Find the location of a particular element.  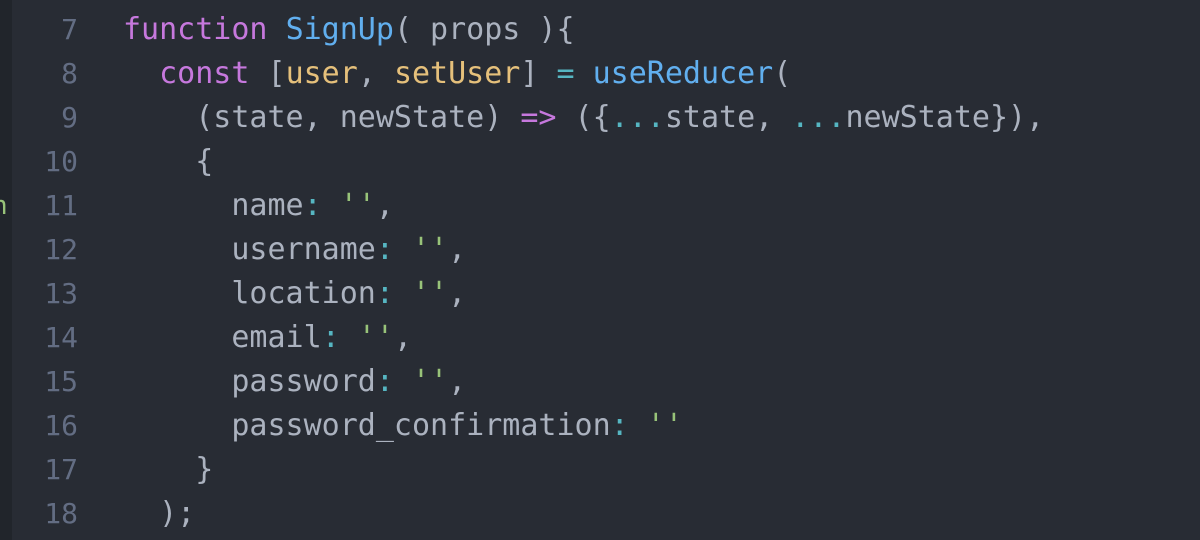

code-token: SignUp is located at coordinates (339, 29).